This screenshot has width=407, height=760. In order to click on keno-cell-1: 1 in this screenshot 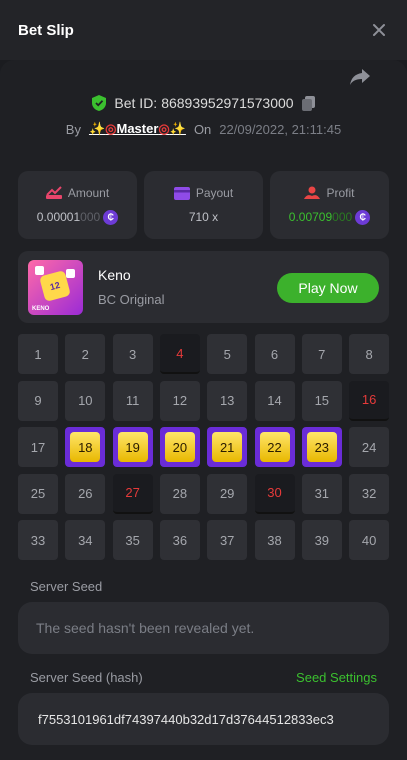, I will do `click(38, 354)`.